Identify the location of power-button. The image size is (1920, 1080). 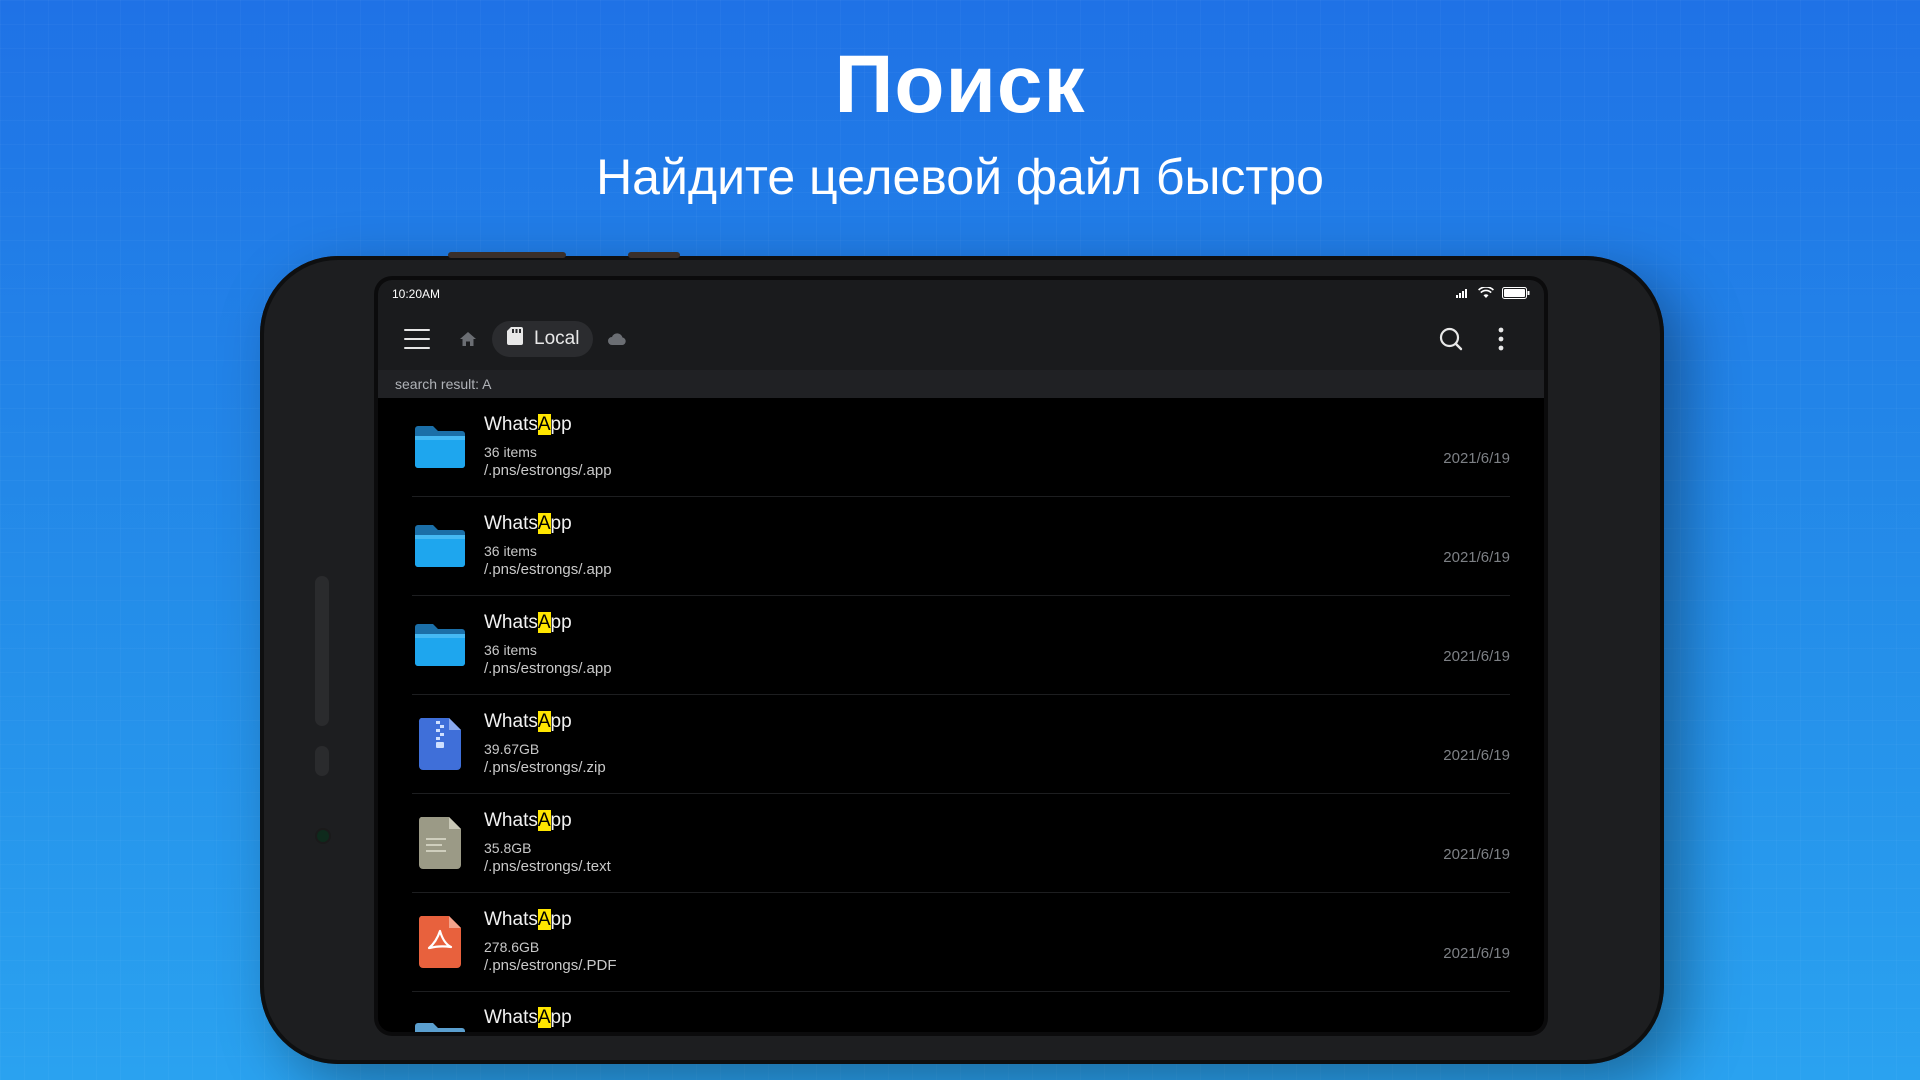
(654, 255).